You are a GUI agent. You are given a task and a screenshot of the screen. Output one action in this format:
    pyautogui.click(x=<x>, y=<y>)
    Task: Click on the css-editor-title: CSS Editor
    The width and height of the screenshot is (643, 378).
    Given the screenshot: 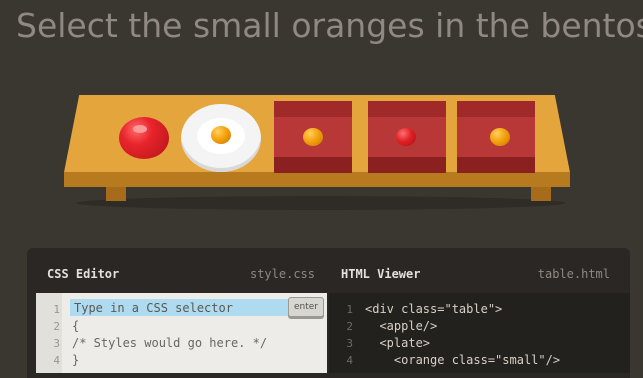 What is the action you would take?
    pyautogui.click(x=83, y=274)
    